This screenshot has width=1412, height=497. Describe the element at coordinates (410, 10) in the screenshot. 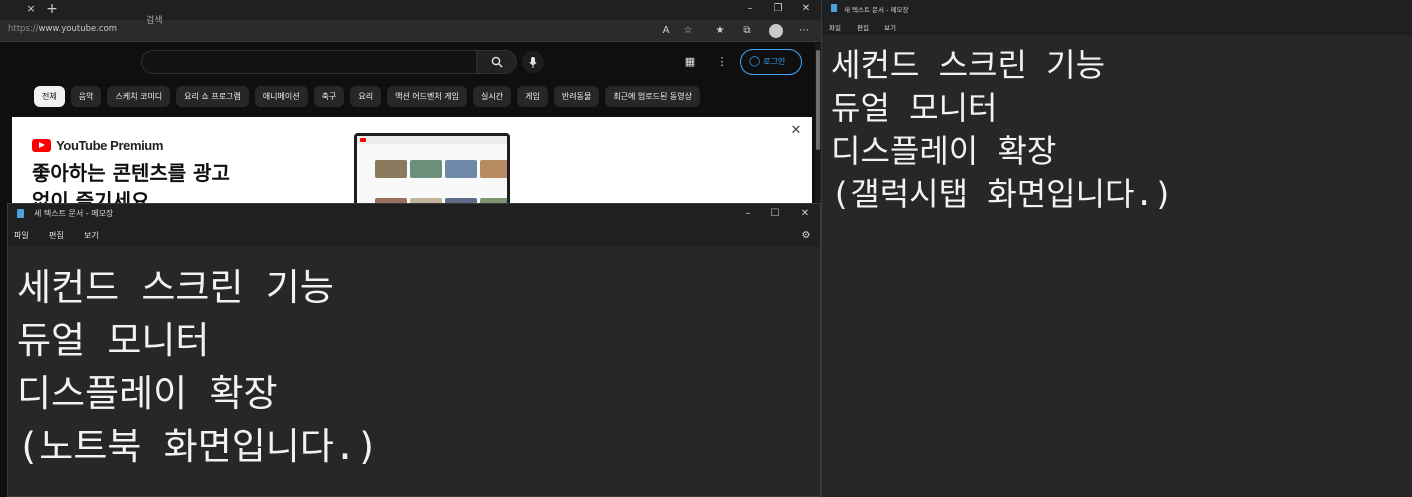

I see `tab-strip: × + – ❐ ✕` at that location.